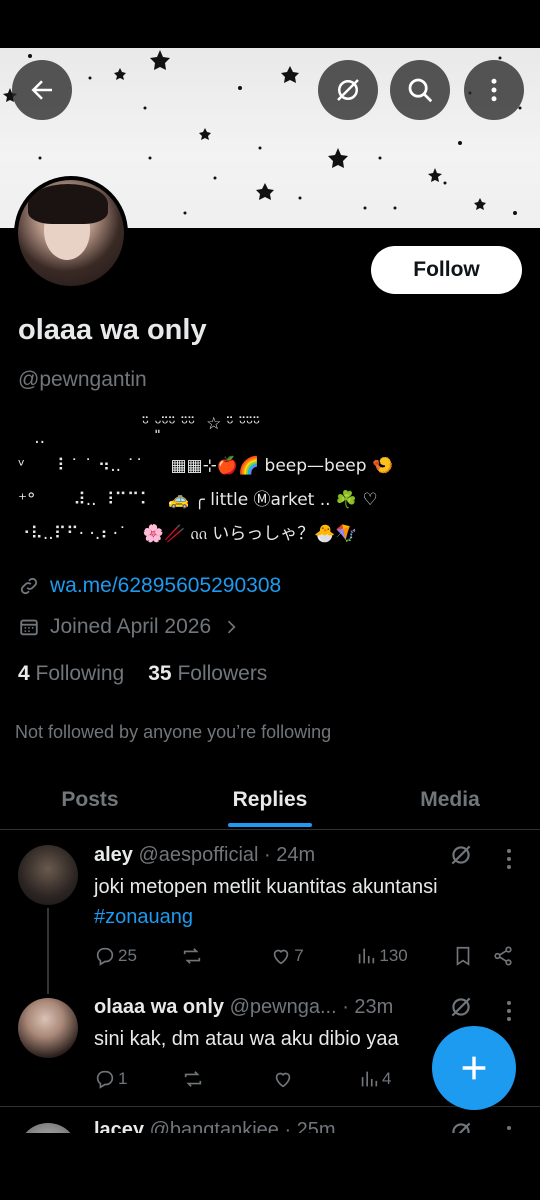 The height and width of the screenshot is (1200, 540). What do you see at coordinates (142, 674) in the screenshot?
I see `follow-counts: 4 Following 35 Followers` at bounding box center [142, 674].